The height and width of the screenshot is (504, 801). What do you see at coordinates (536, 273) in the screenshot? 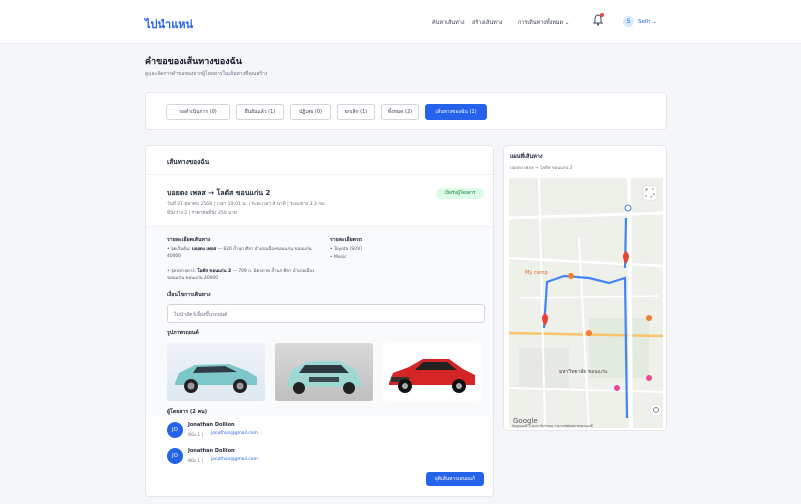
I see `map-label-camp: My camp` at bounding box center [536, 273].